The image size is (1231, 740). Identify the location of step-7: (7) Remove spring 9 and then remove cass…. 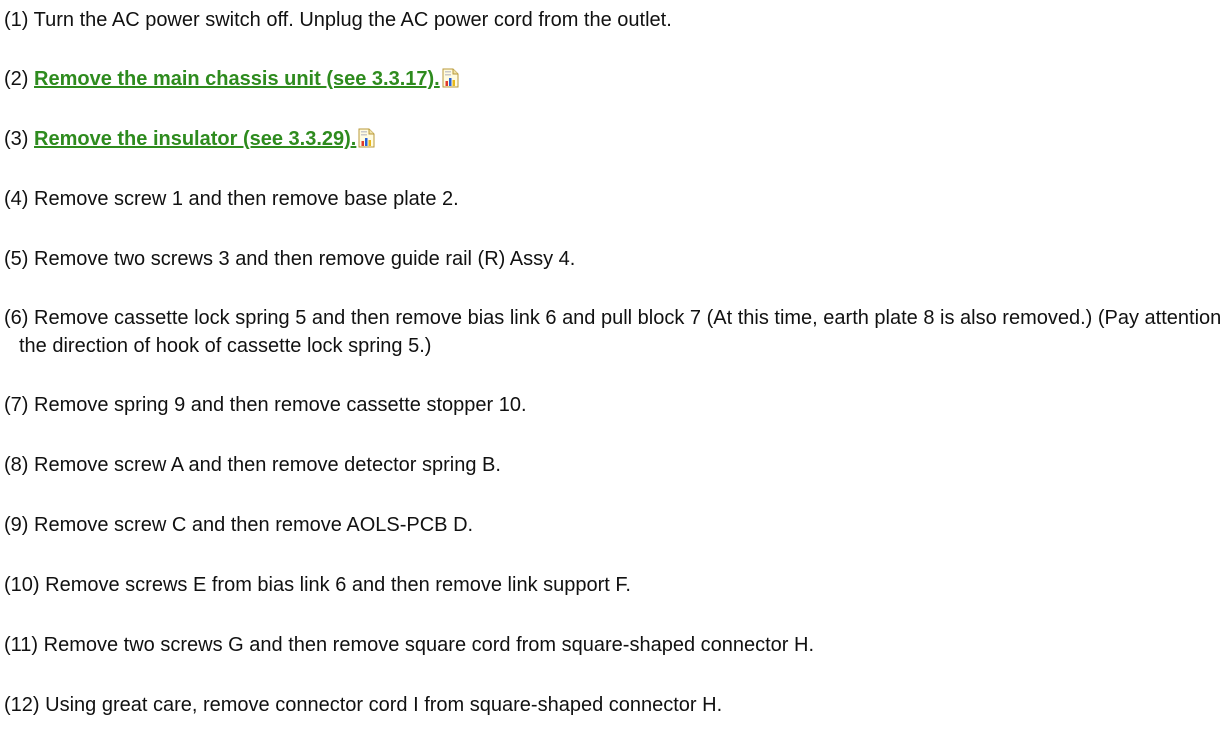
(265, 405).